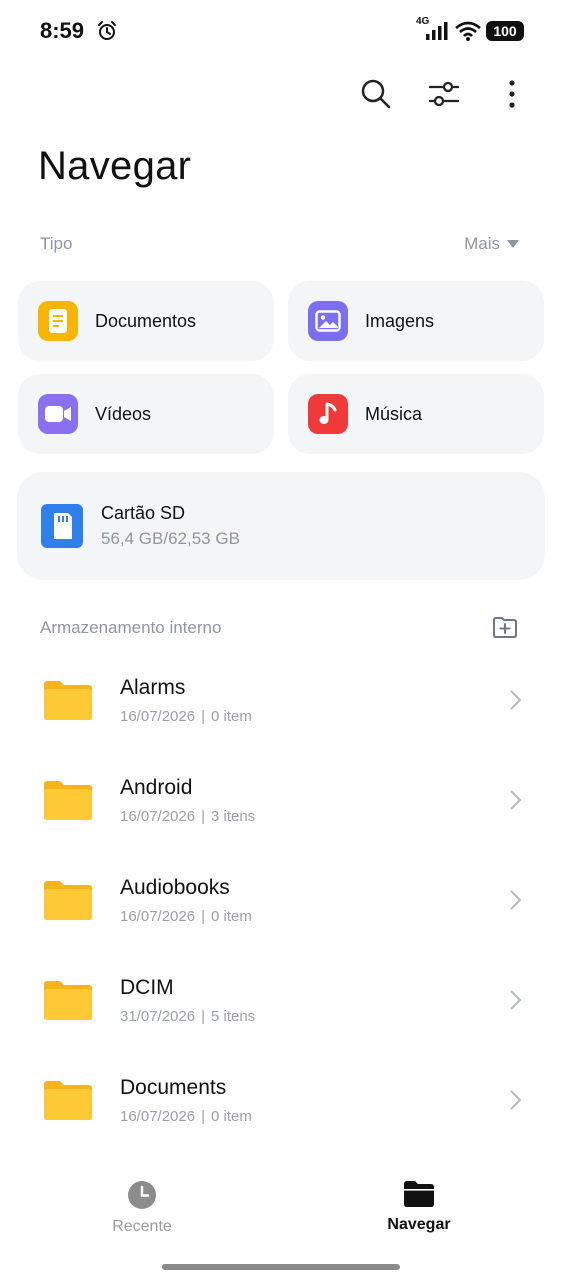  I want to click on filter-button, so click(444, 94).